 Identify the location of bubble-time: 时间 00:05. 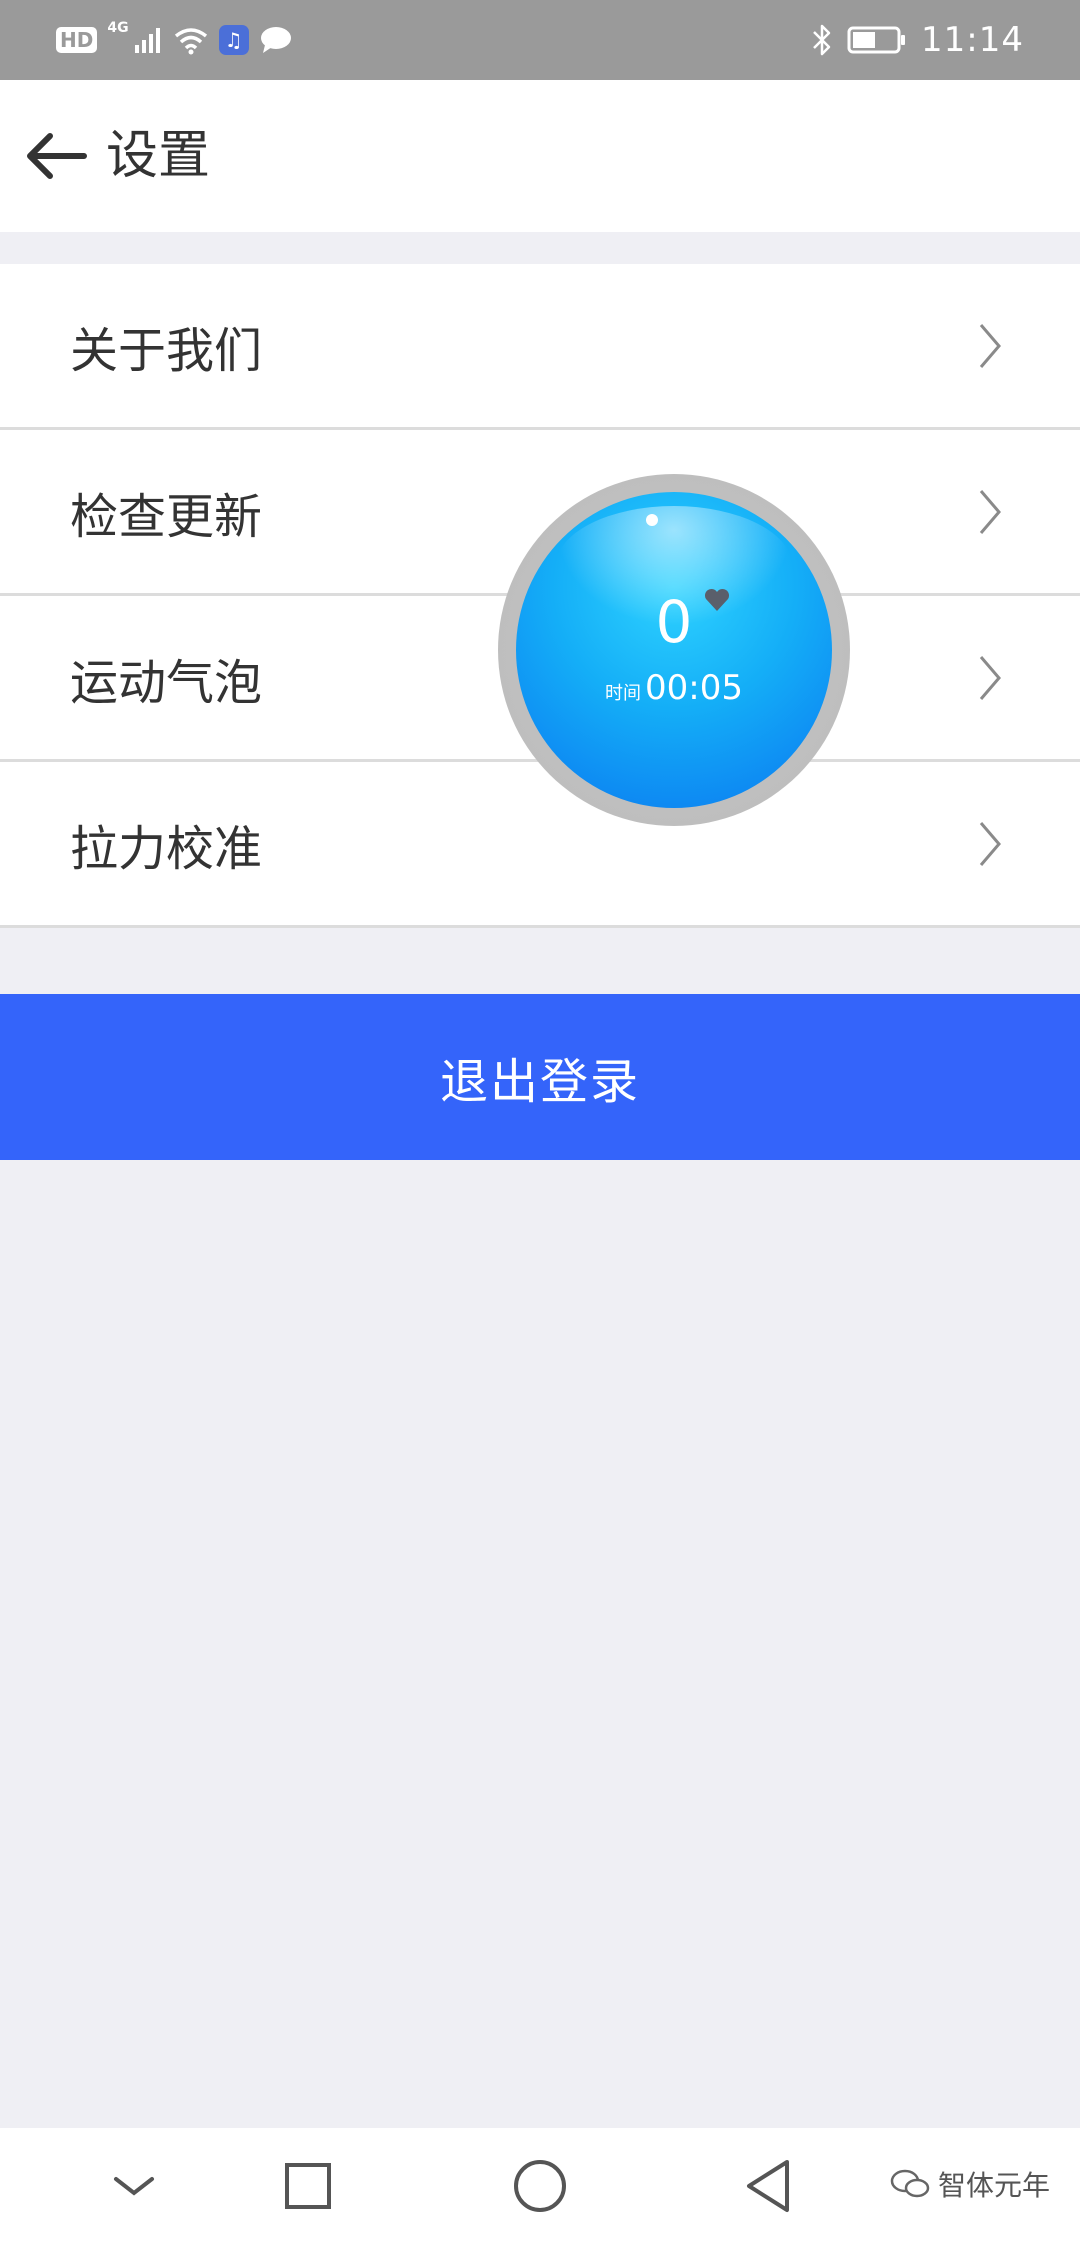
(674, 688).